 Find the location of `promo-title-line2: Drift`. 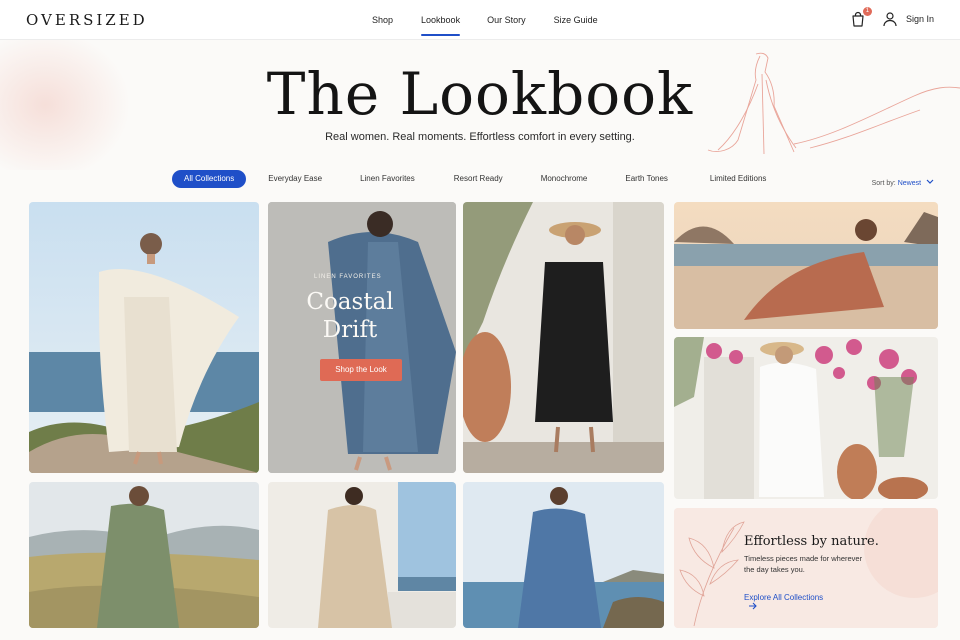

promo-title-line2: Drift is located at coordinates (350, 330).